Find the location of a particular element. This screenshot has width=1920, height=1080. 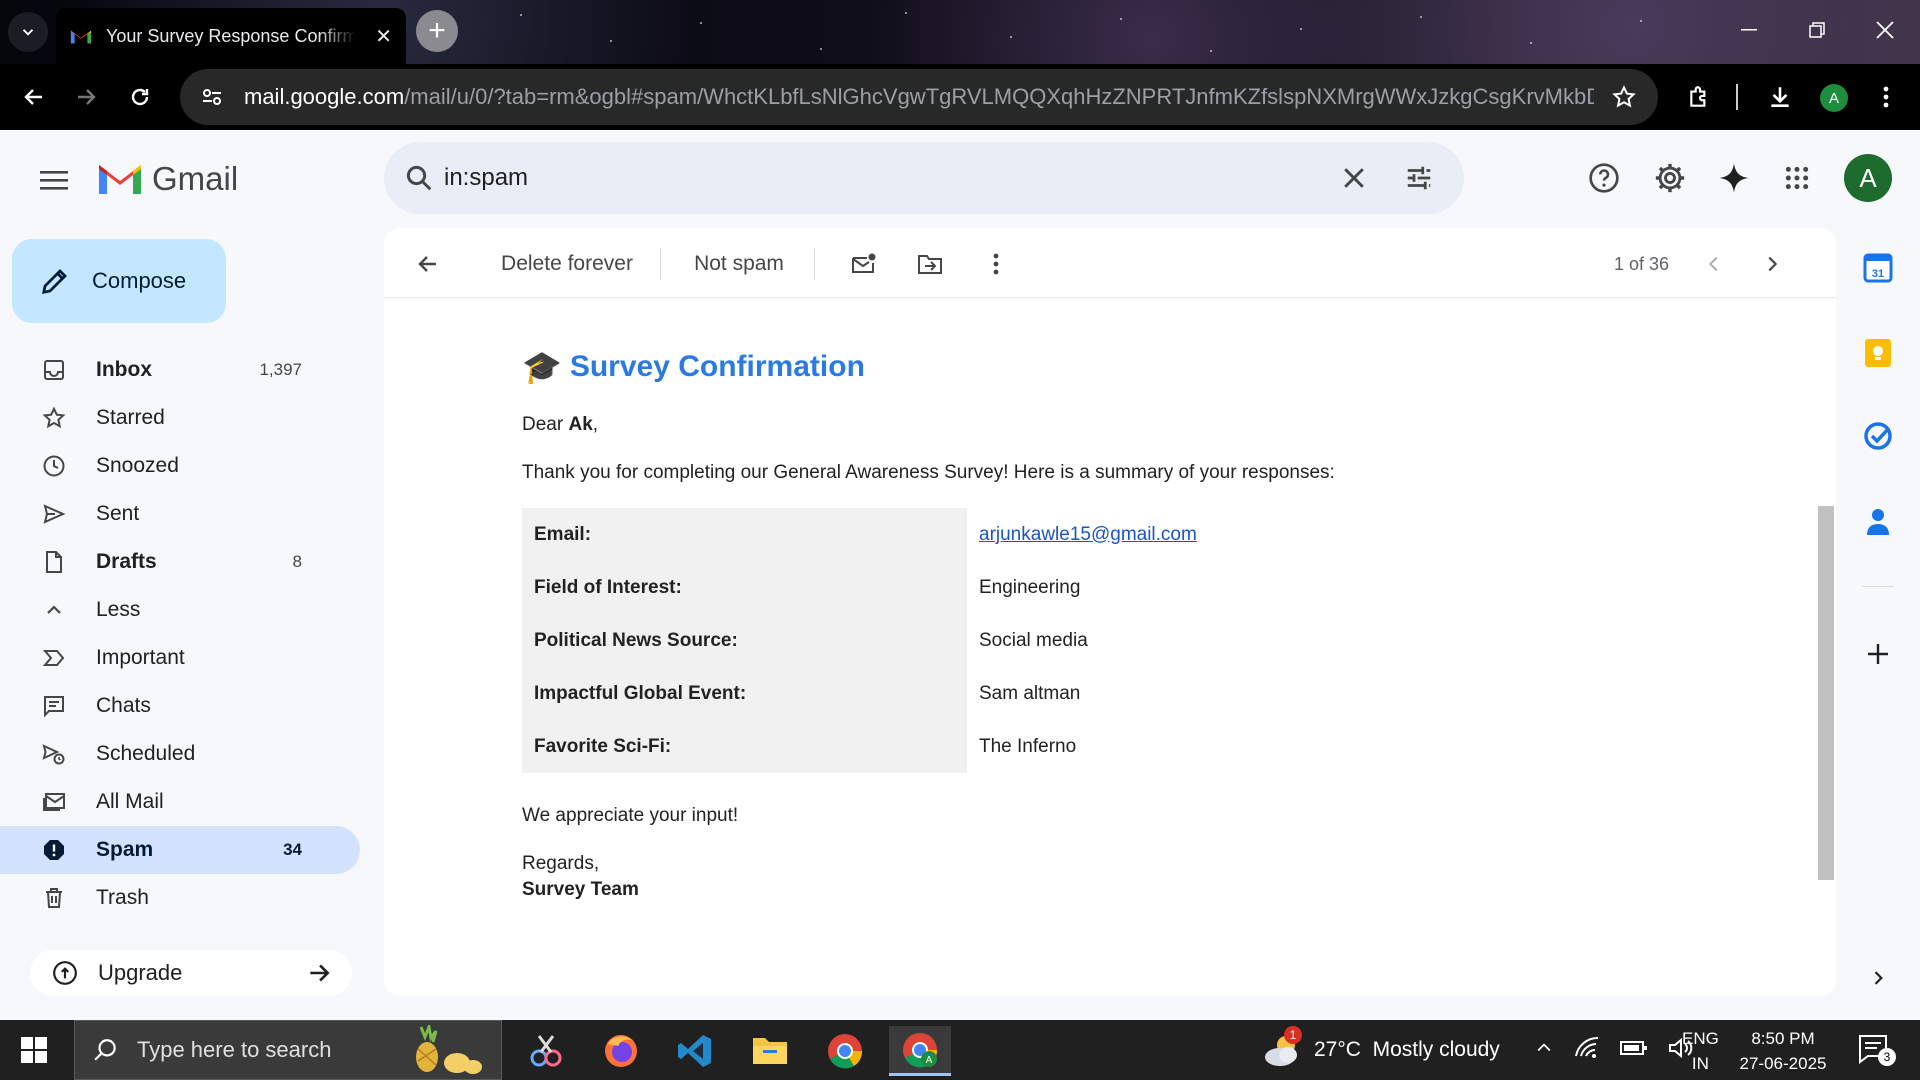

close-tab-icon: ✕ is located at coordinates (383, 36).